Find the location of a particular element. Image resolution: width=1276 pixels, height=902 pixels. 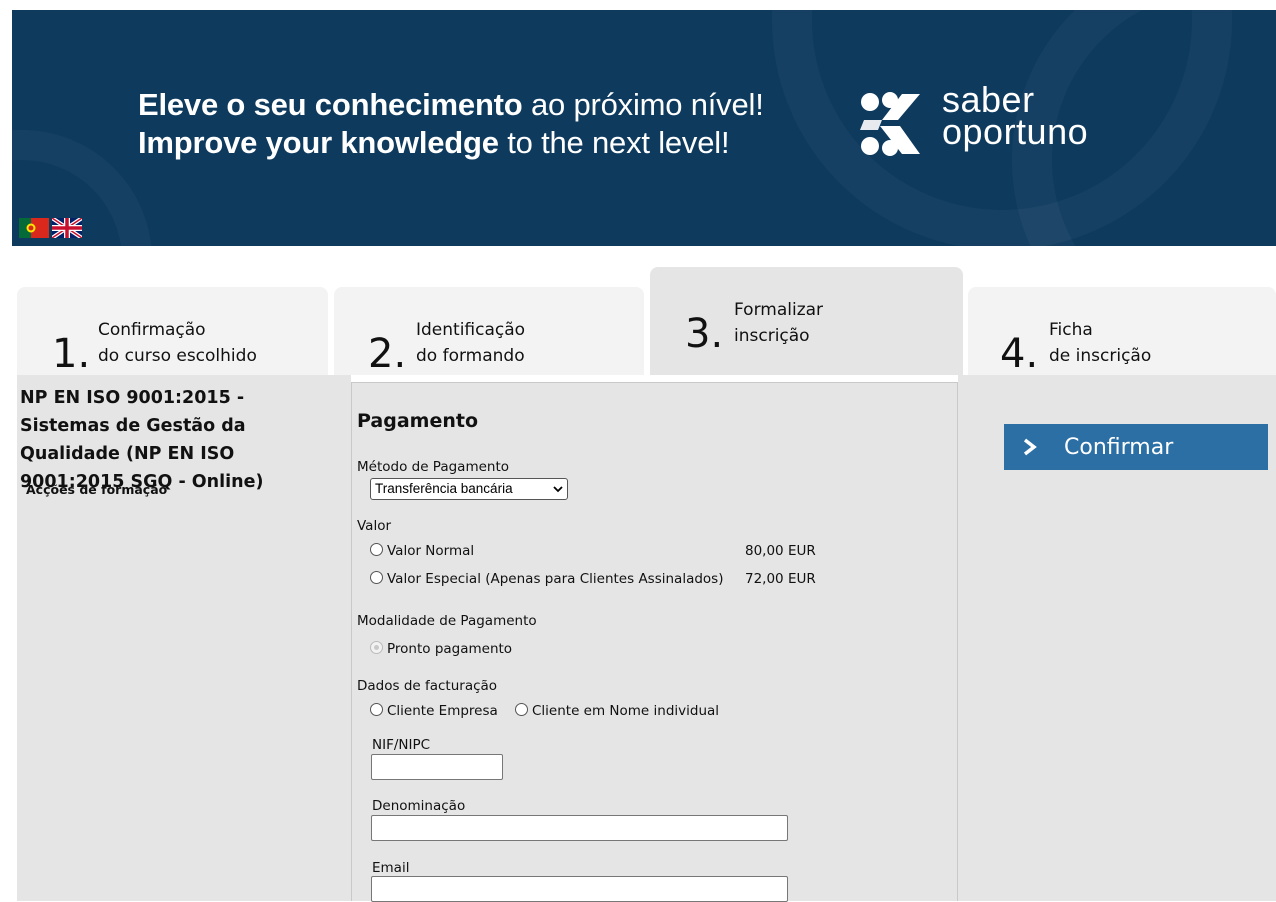

tagline-pt-rest: ao próximo nível! is located at coordinates (643, 104).